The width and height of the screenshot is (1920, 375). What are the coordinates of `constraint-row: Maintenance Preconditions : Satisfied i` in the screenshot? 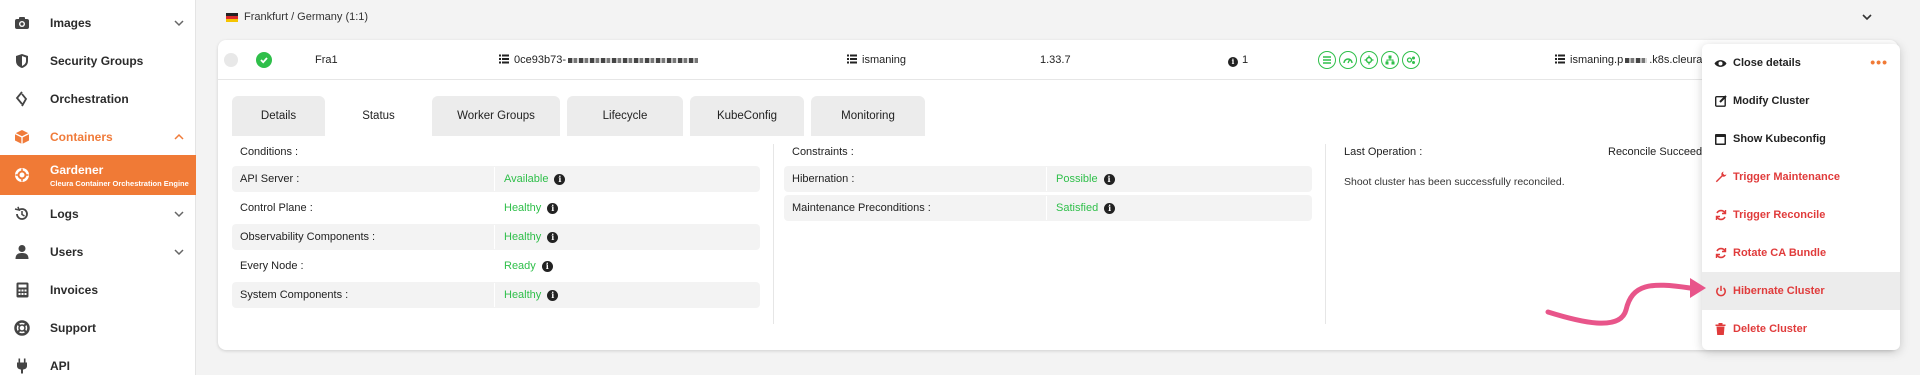 It's located at (1048, 208).